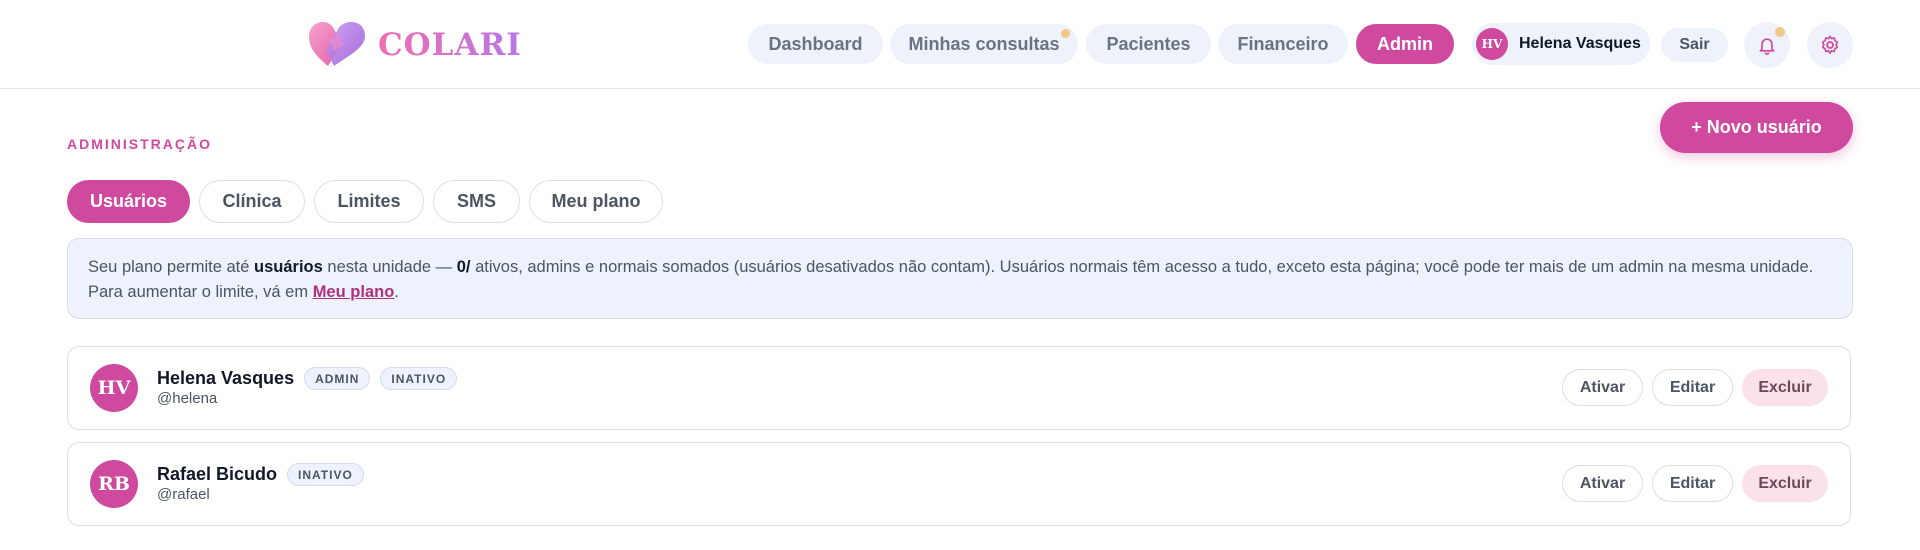 The height and width of the screenshot is (550, 1920). I want to click on info-count: 0/, so click(463, 267).